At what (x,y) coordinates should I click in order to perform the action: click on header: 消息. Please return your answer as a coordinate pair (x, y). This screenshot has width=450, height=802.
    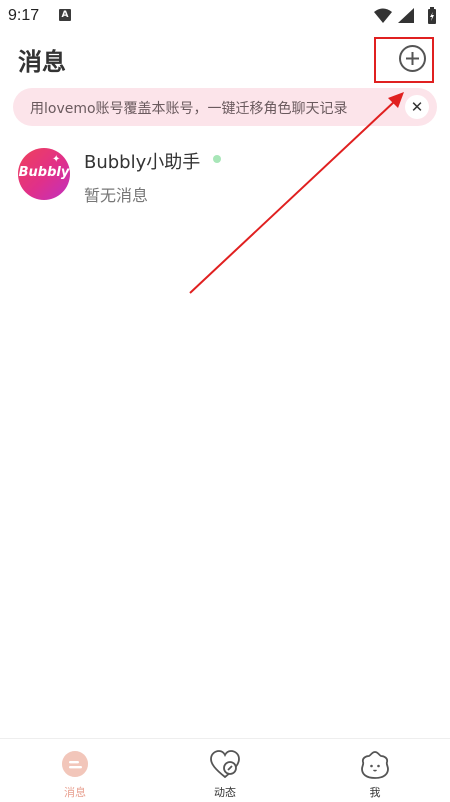
    Looking at the image, I should click on (225, 60).